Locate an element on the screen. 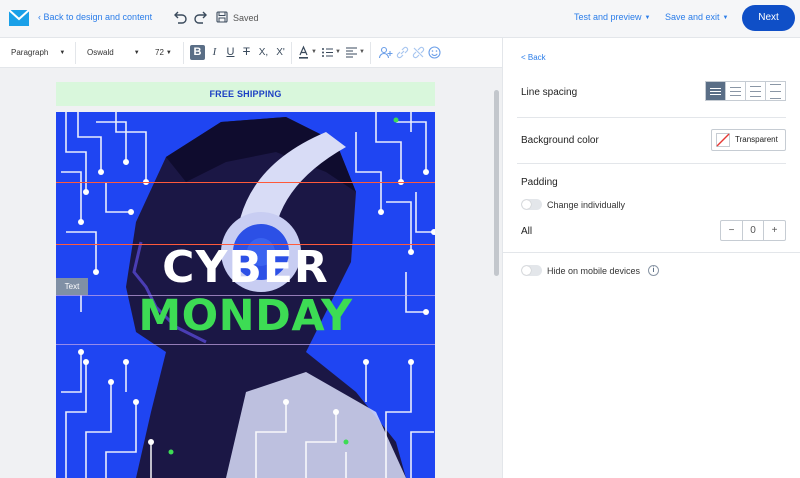 The image size is (800, 478). line-spacing-normal-button is located at coordinates (736, 91).